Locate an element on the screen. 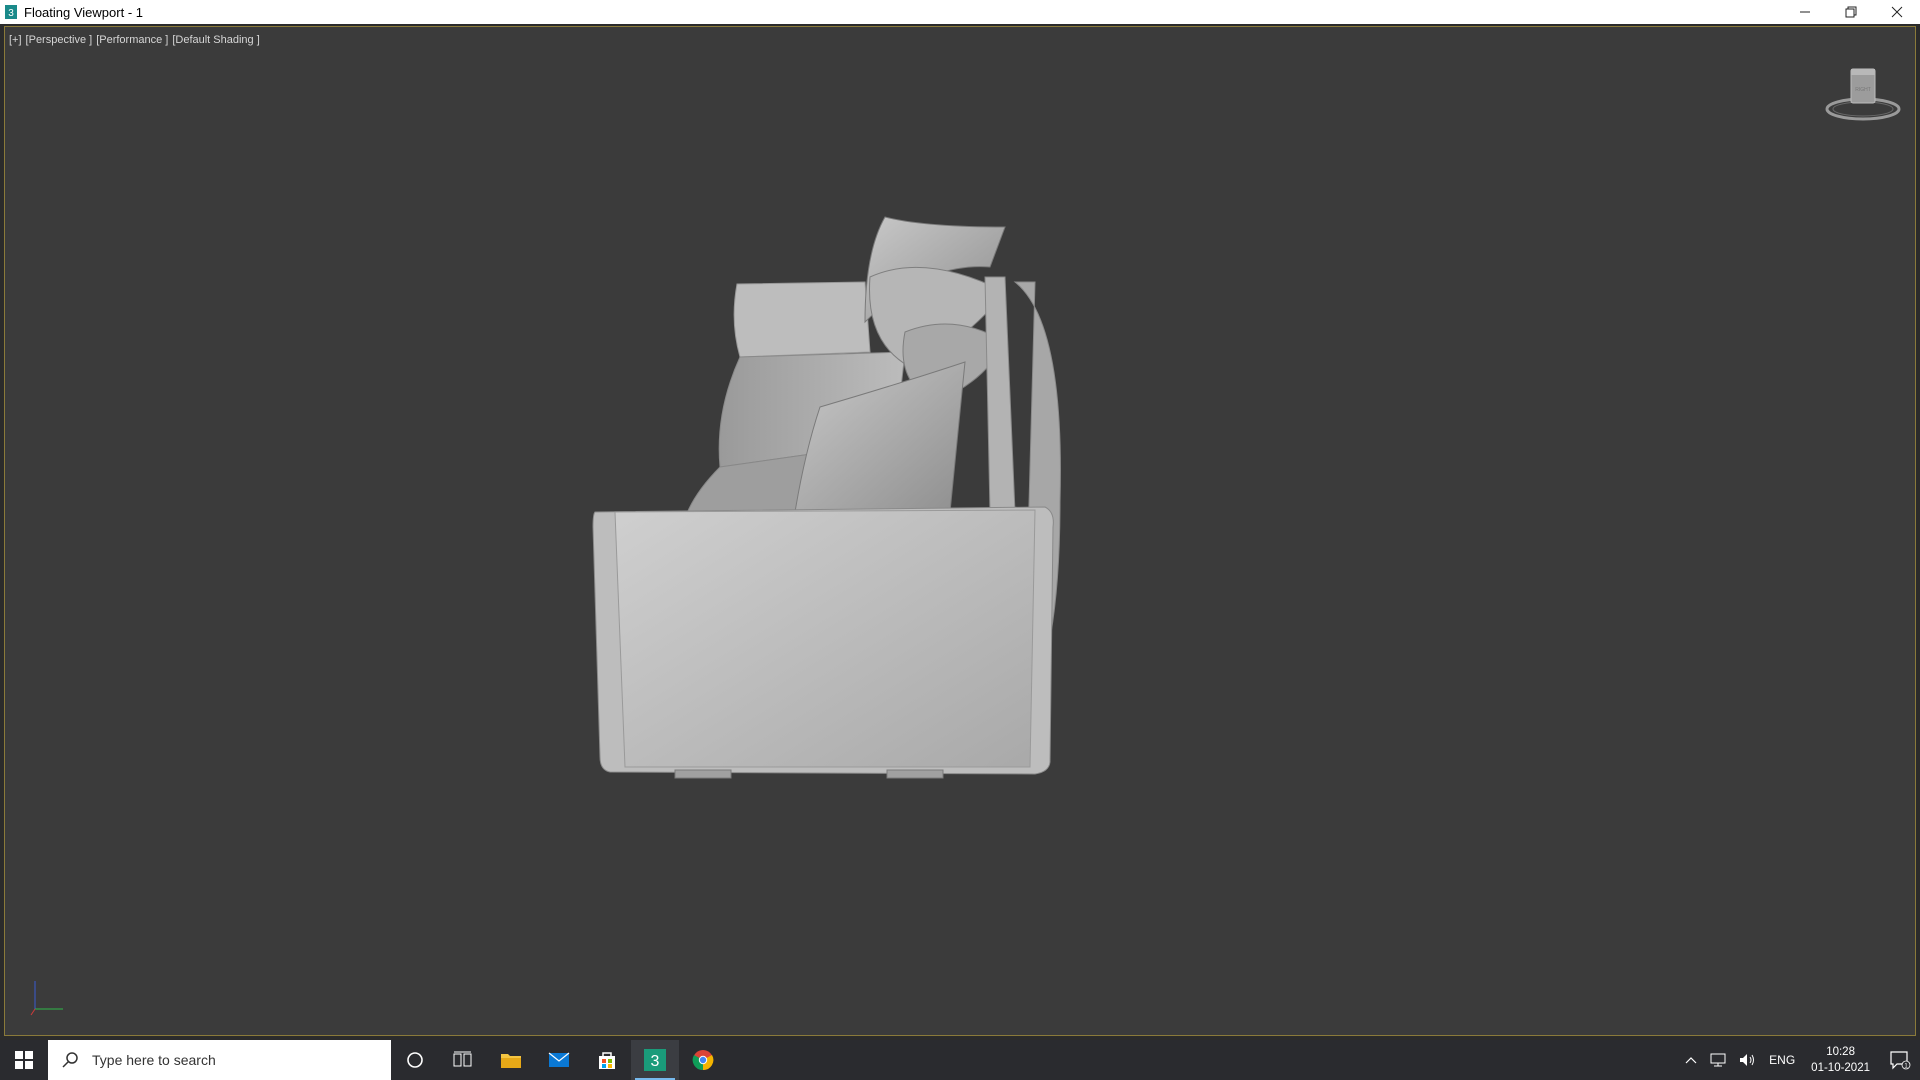  viewport-menu-shading: [Default Shading ] is located at coordinates (215, 40).